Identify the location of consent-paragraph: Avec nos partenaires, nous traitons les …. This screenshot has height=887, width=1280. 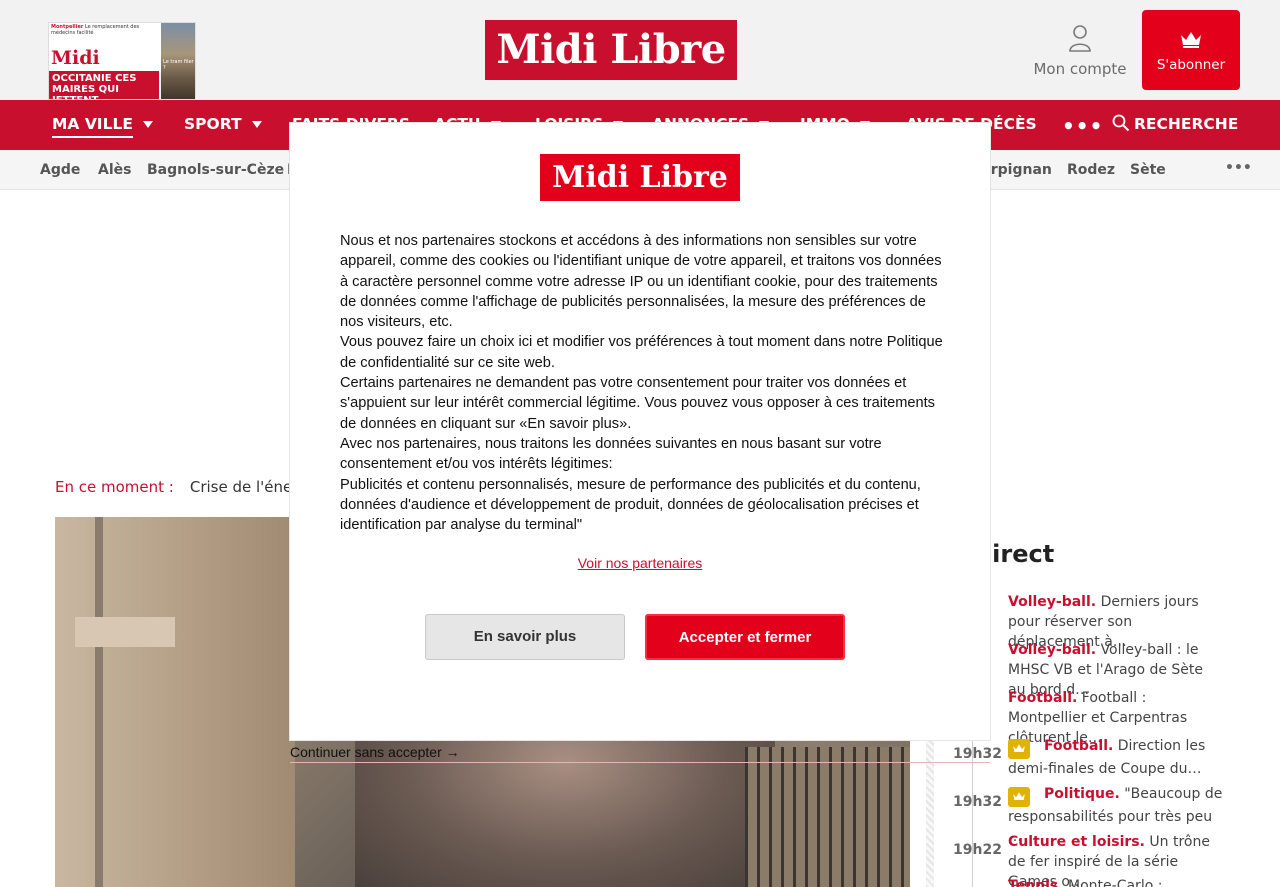
(611, 454).